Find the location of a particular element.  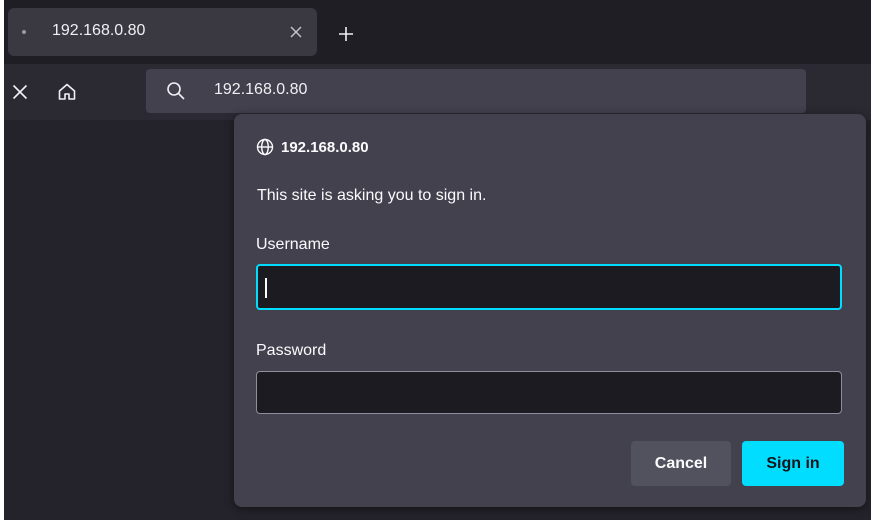

text-cursor is located at coordinates (266, 288).